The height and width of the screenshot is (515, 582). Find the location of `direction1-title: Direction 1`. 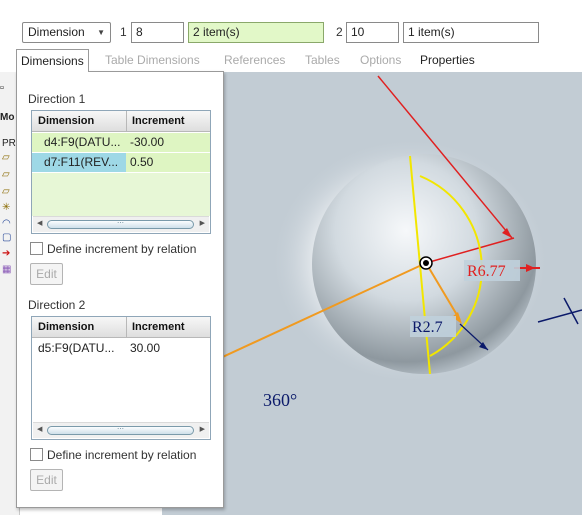

direction1-title: Direction 1 is located at coordinates (57, 99).